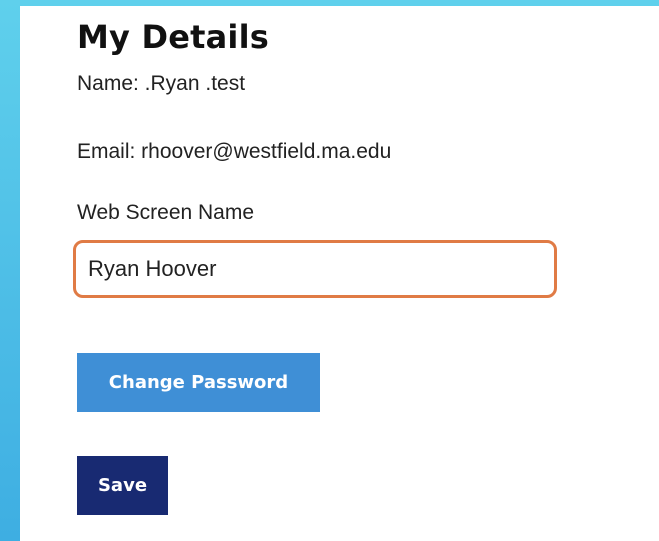 The height and width of the screenshot is (541, 659). I want to click on web-screen-name-input, so click(315, 269).